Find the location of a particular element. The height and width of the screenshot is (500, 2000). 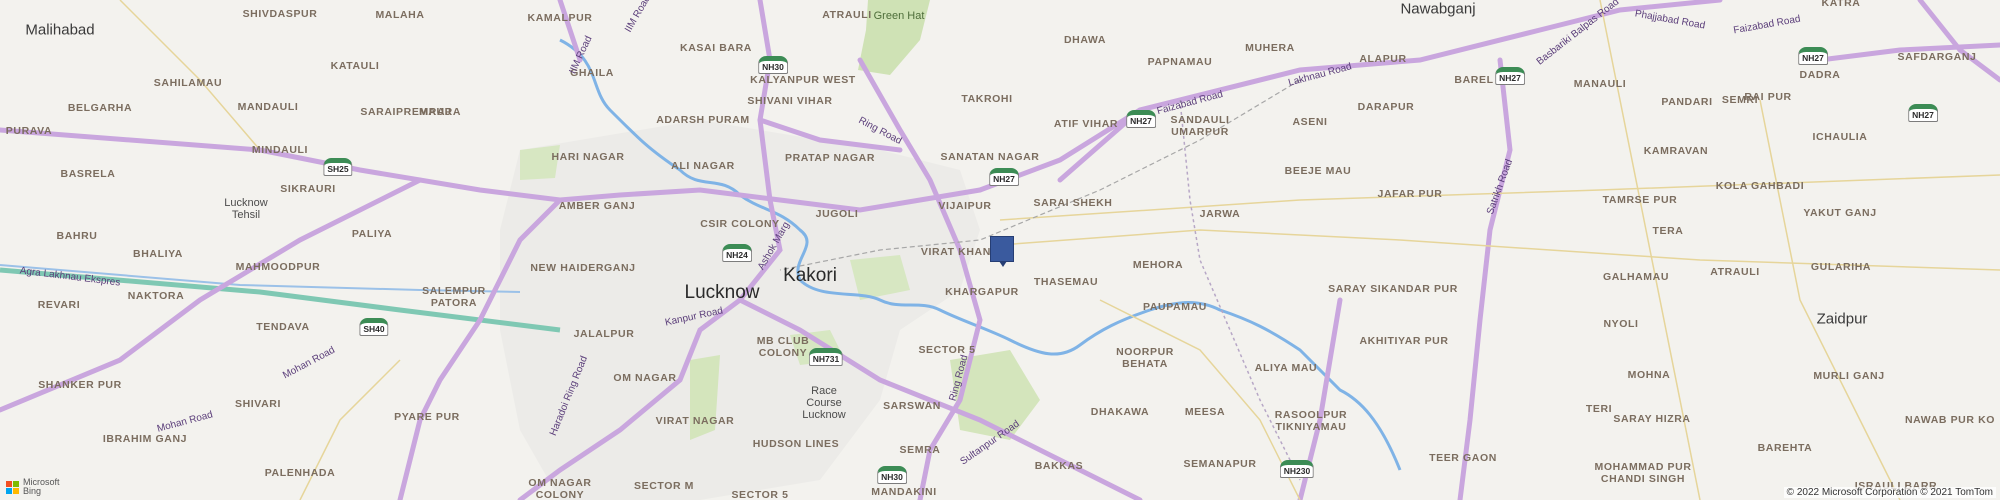

place-label-mahmoodpur: MAHMOODPUR is located at coordinates (278, 267).